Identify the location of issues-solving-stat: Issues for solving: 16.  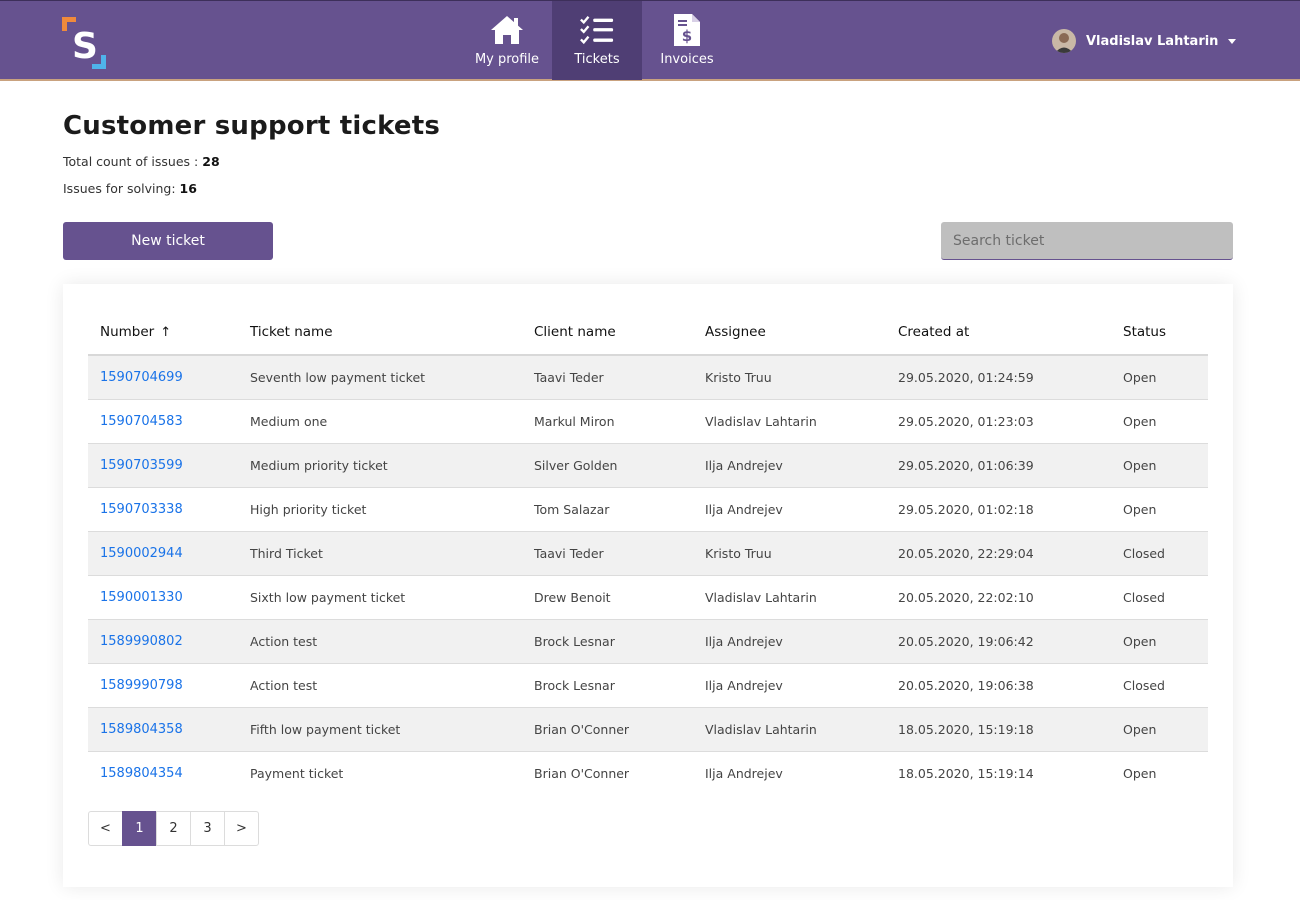
(130, 188).